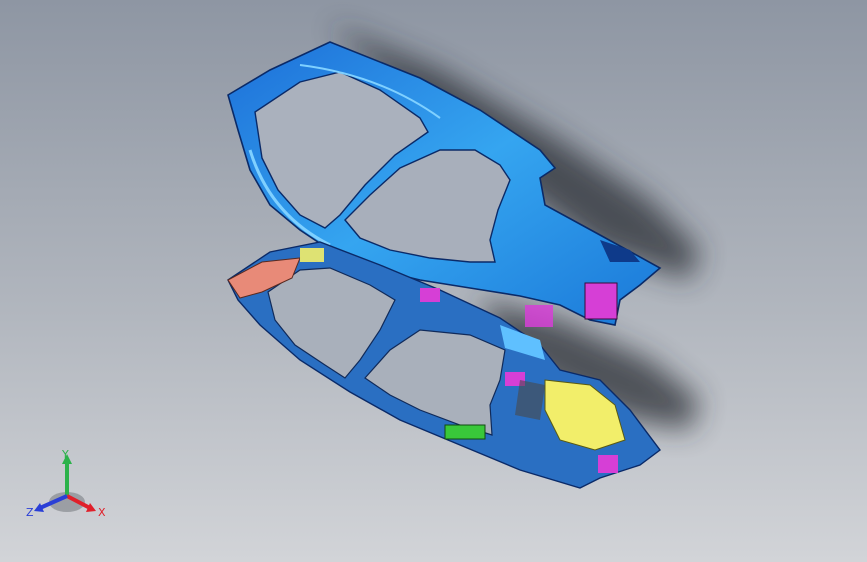 This screenshot has width=867, height=562. Describe the element at coordinates (102, 512) in the screenshot. I see `triad-x-label: X` at that location.